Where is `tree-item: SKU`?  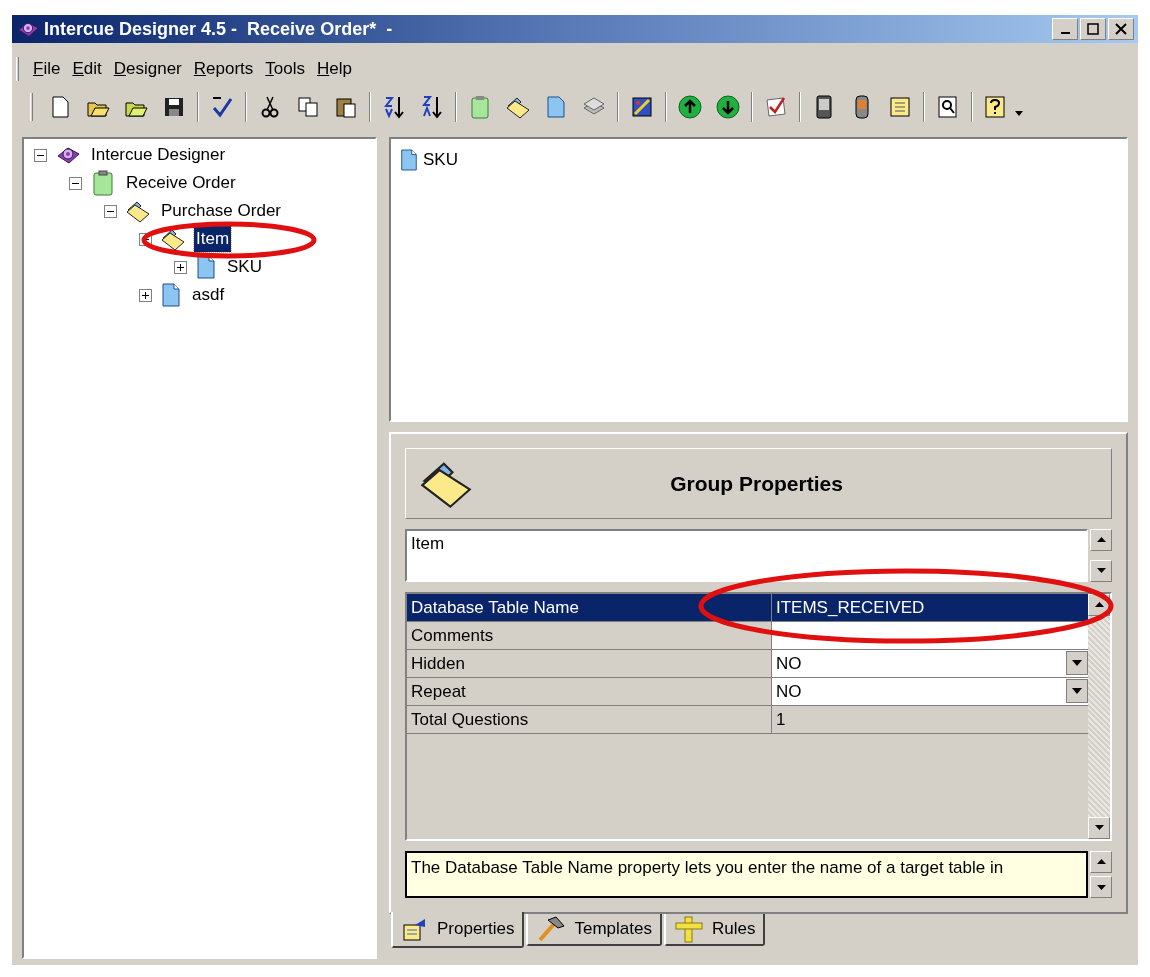
tree-item: SKU is located at coordinates (244, 267).